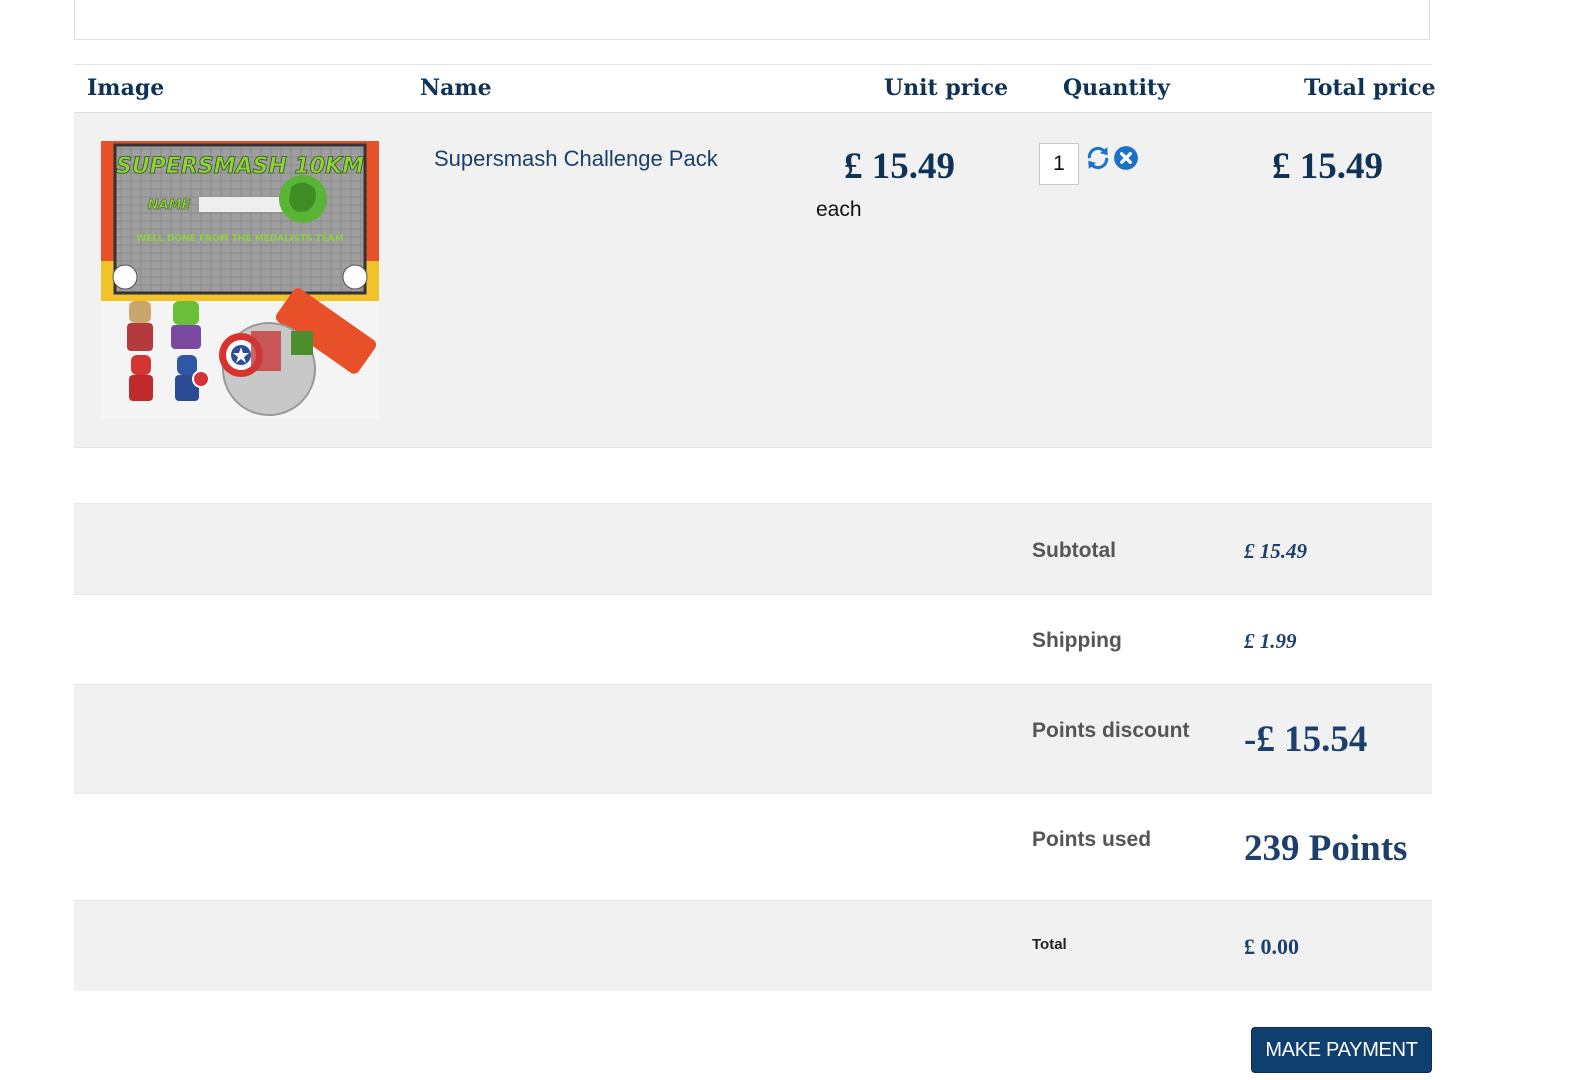 This screenshot has height=1080, width=1572. What do you see at coordinates (753, 945) in the screenshot?
I see `total-row: Total £ 0.00` at bounding box center [753, 945].